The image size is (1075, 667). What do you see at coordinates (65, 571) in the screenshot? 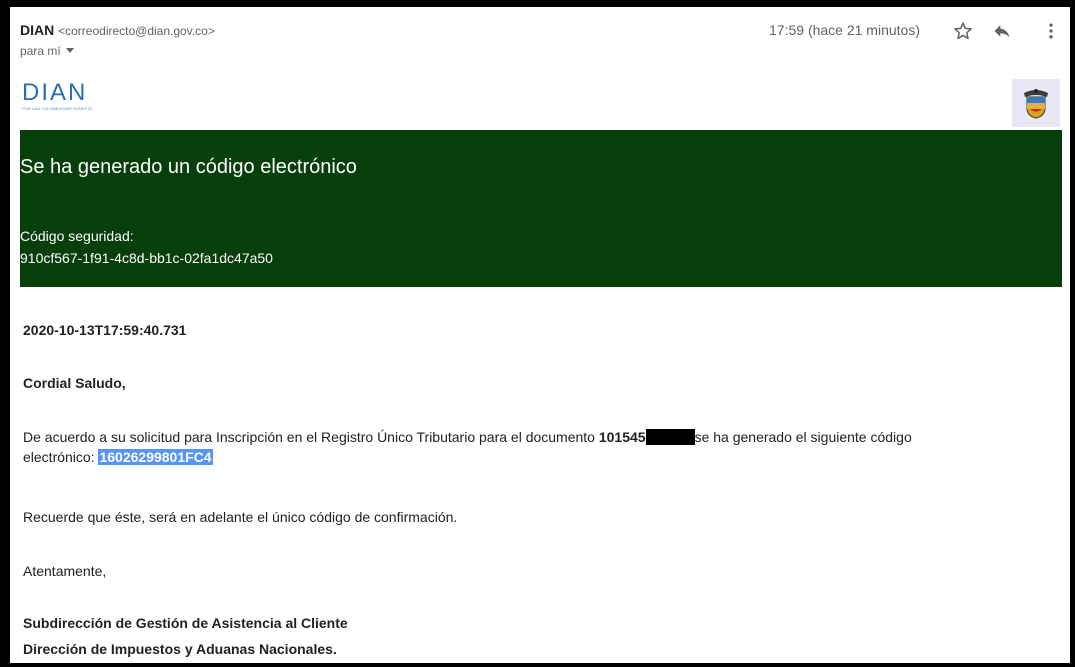
I see `closing: Atentamente,` at bounding box center [65, 571].